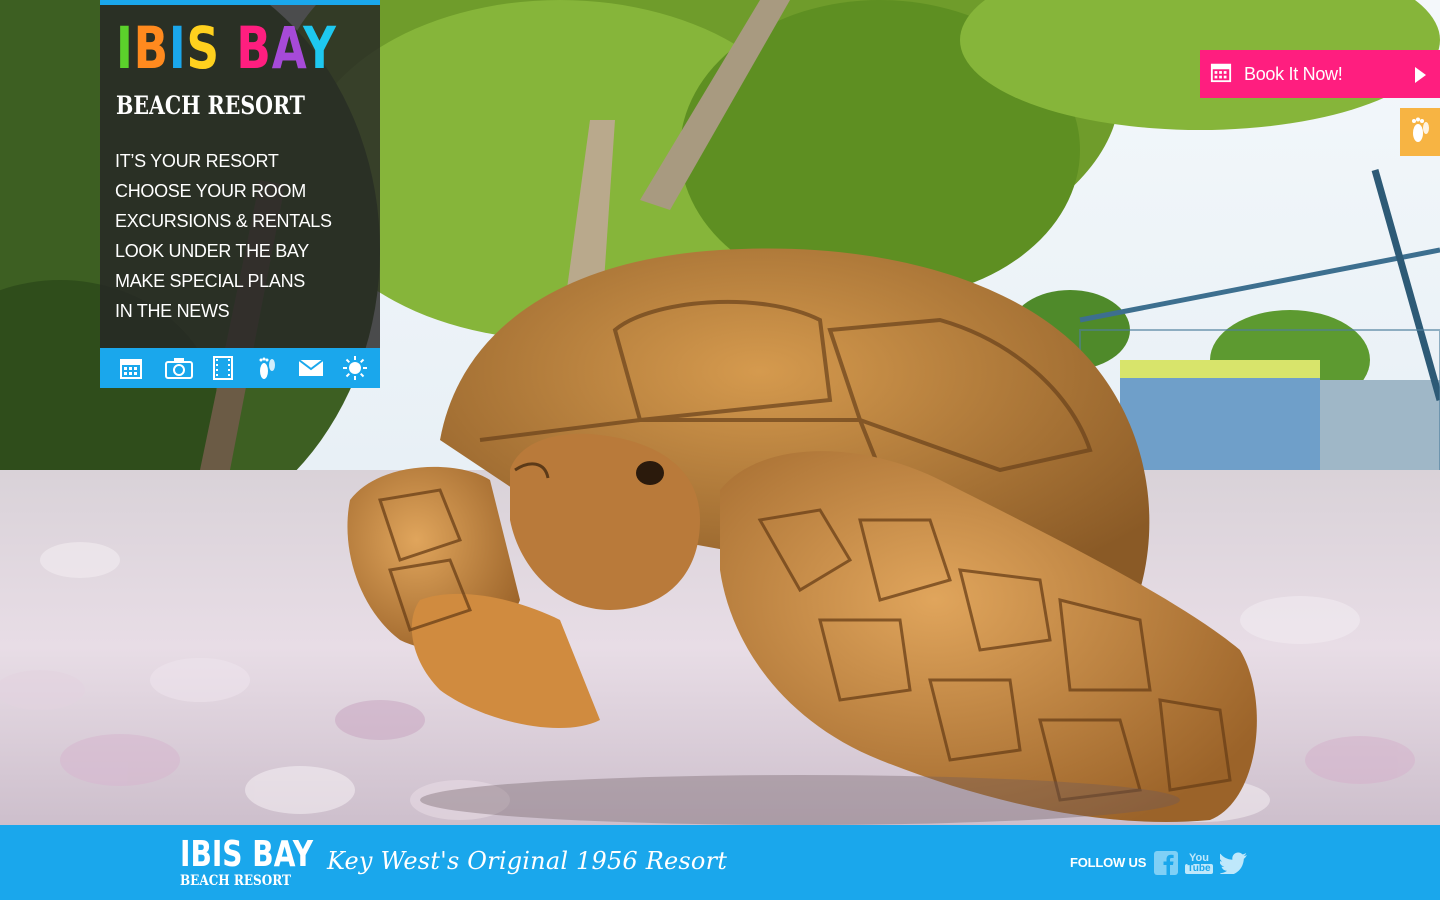 This screenshot has width=1440, height=900. Describe the element at coordinates (287, 48) in the screenshot. I see `logo-letter: A` at that location.